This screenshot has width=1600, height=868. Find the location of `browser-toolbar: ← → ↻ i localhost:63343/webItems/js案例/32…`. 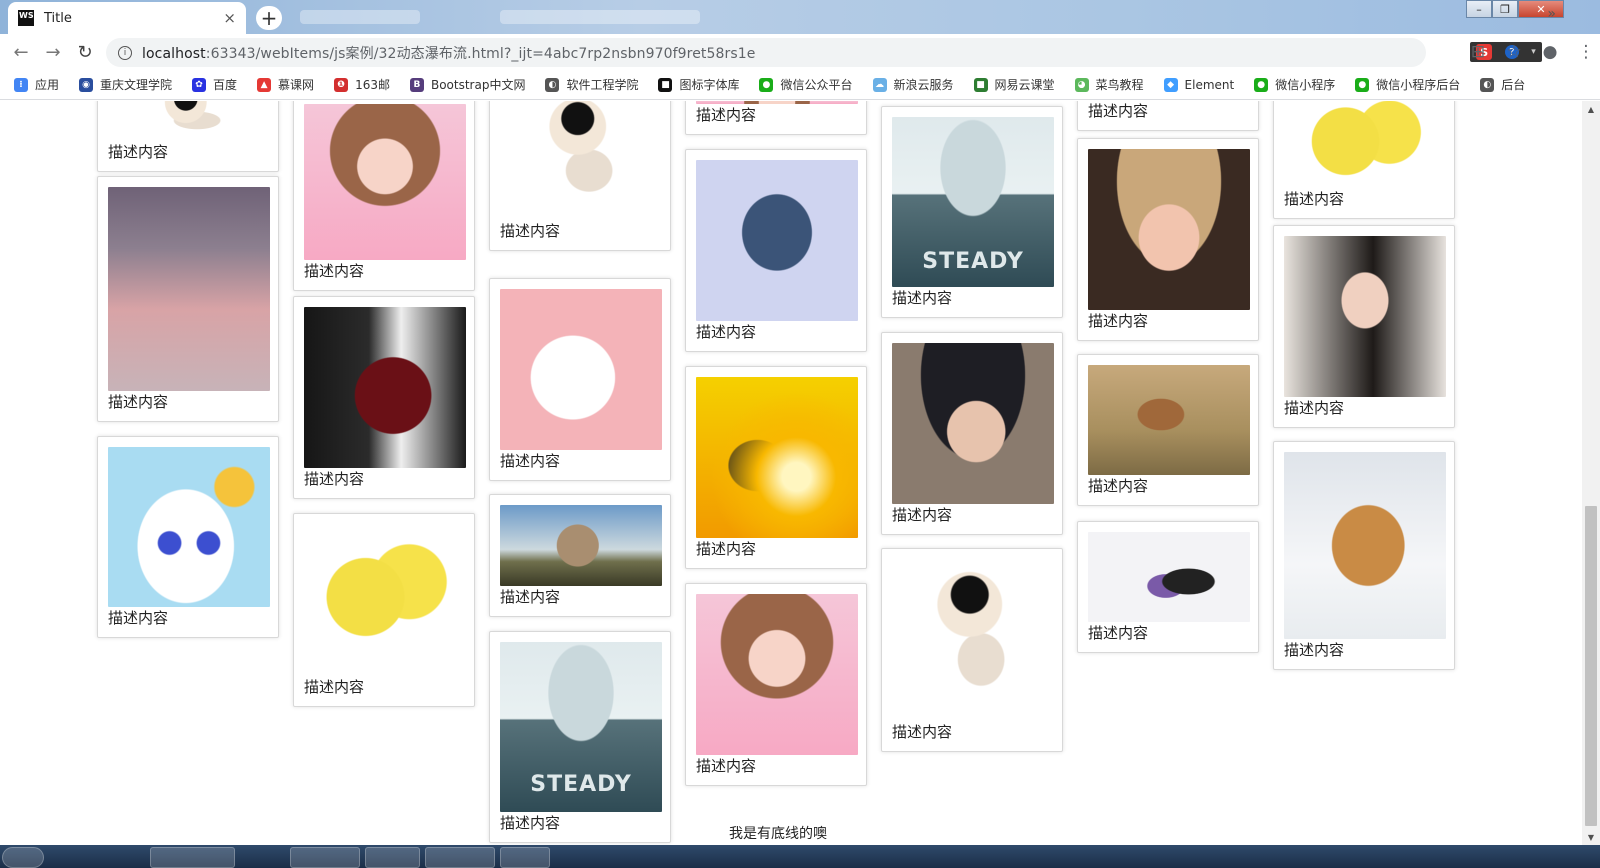

browser-toolbar: ← → ↻ i localhost:63343/webItems/js案例/32… is located at coordinates (800, 52).